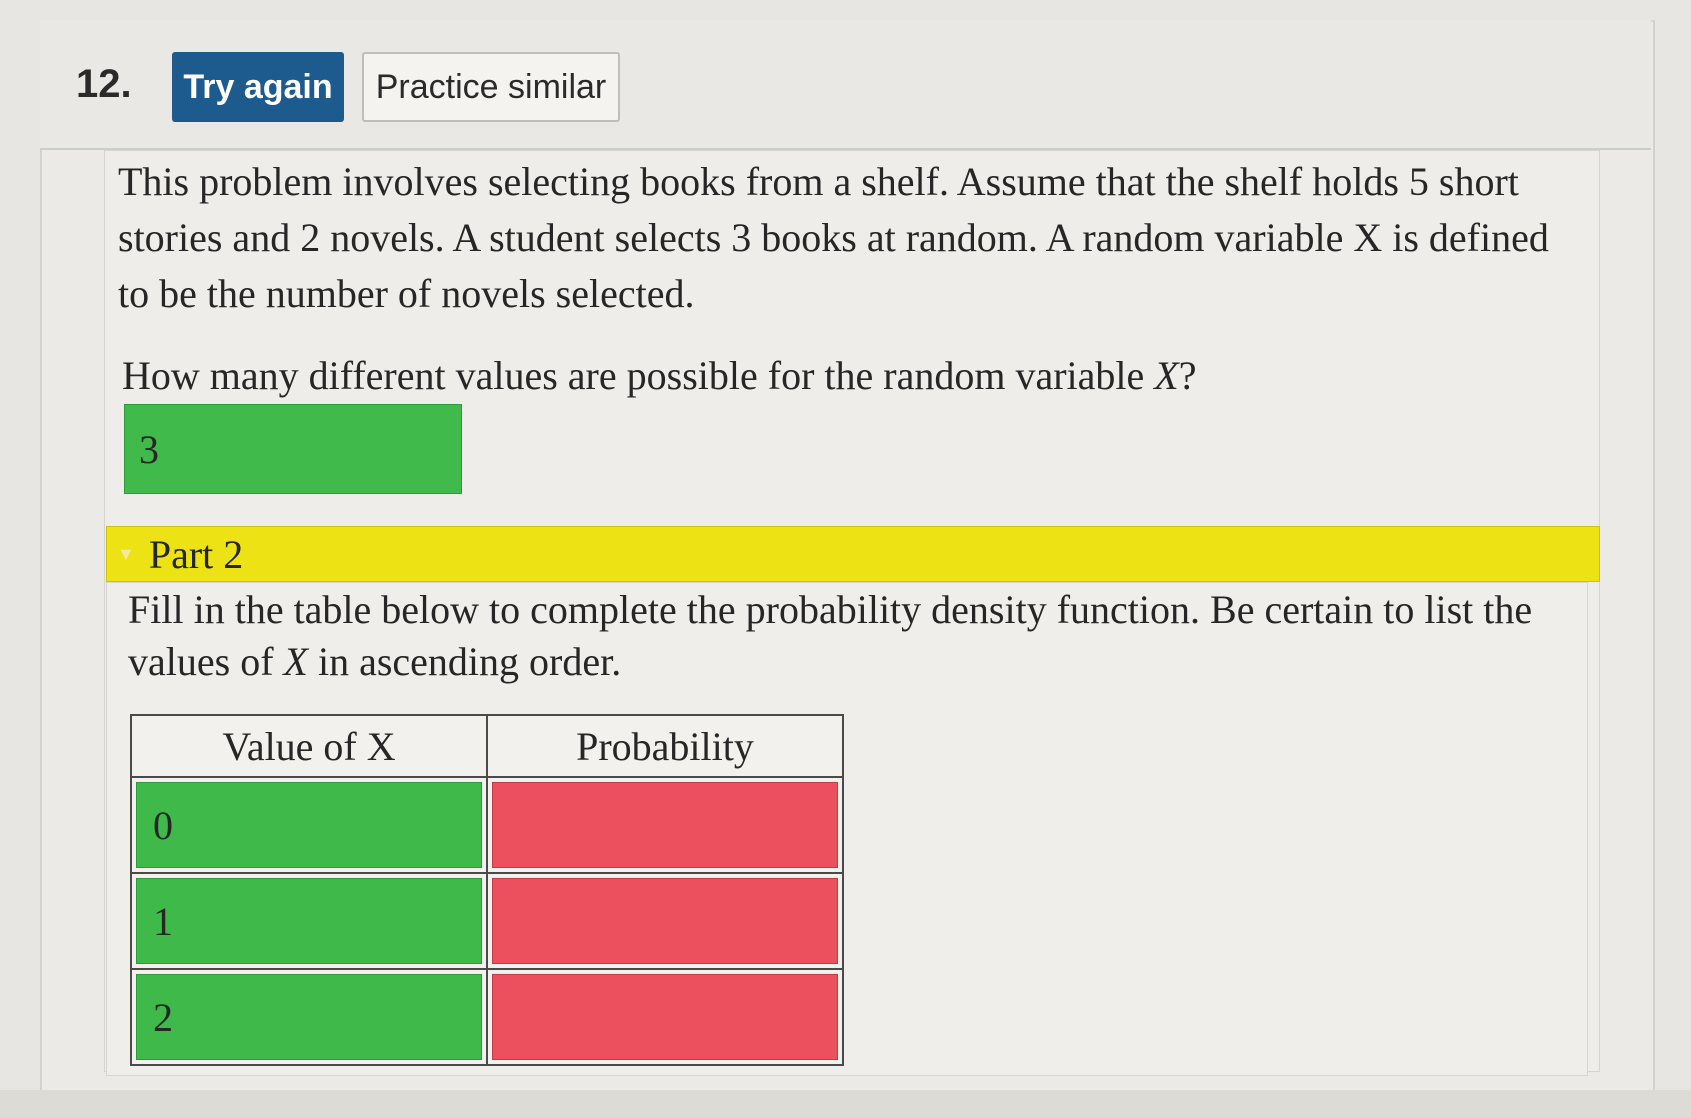 The image size is (1691, 1118). Describe the element at coordinates (491, 87) in the screenshot. I see `practice-similar-button: Practice similar` at that location.